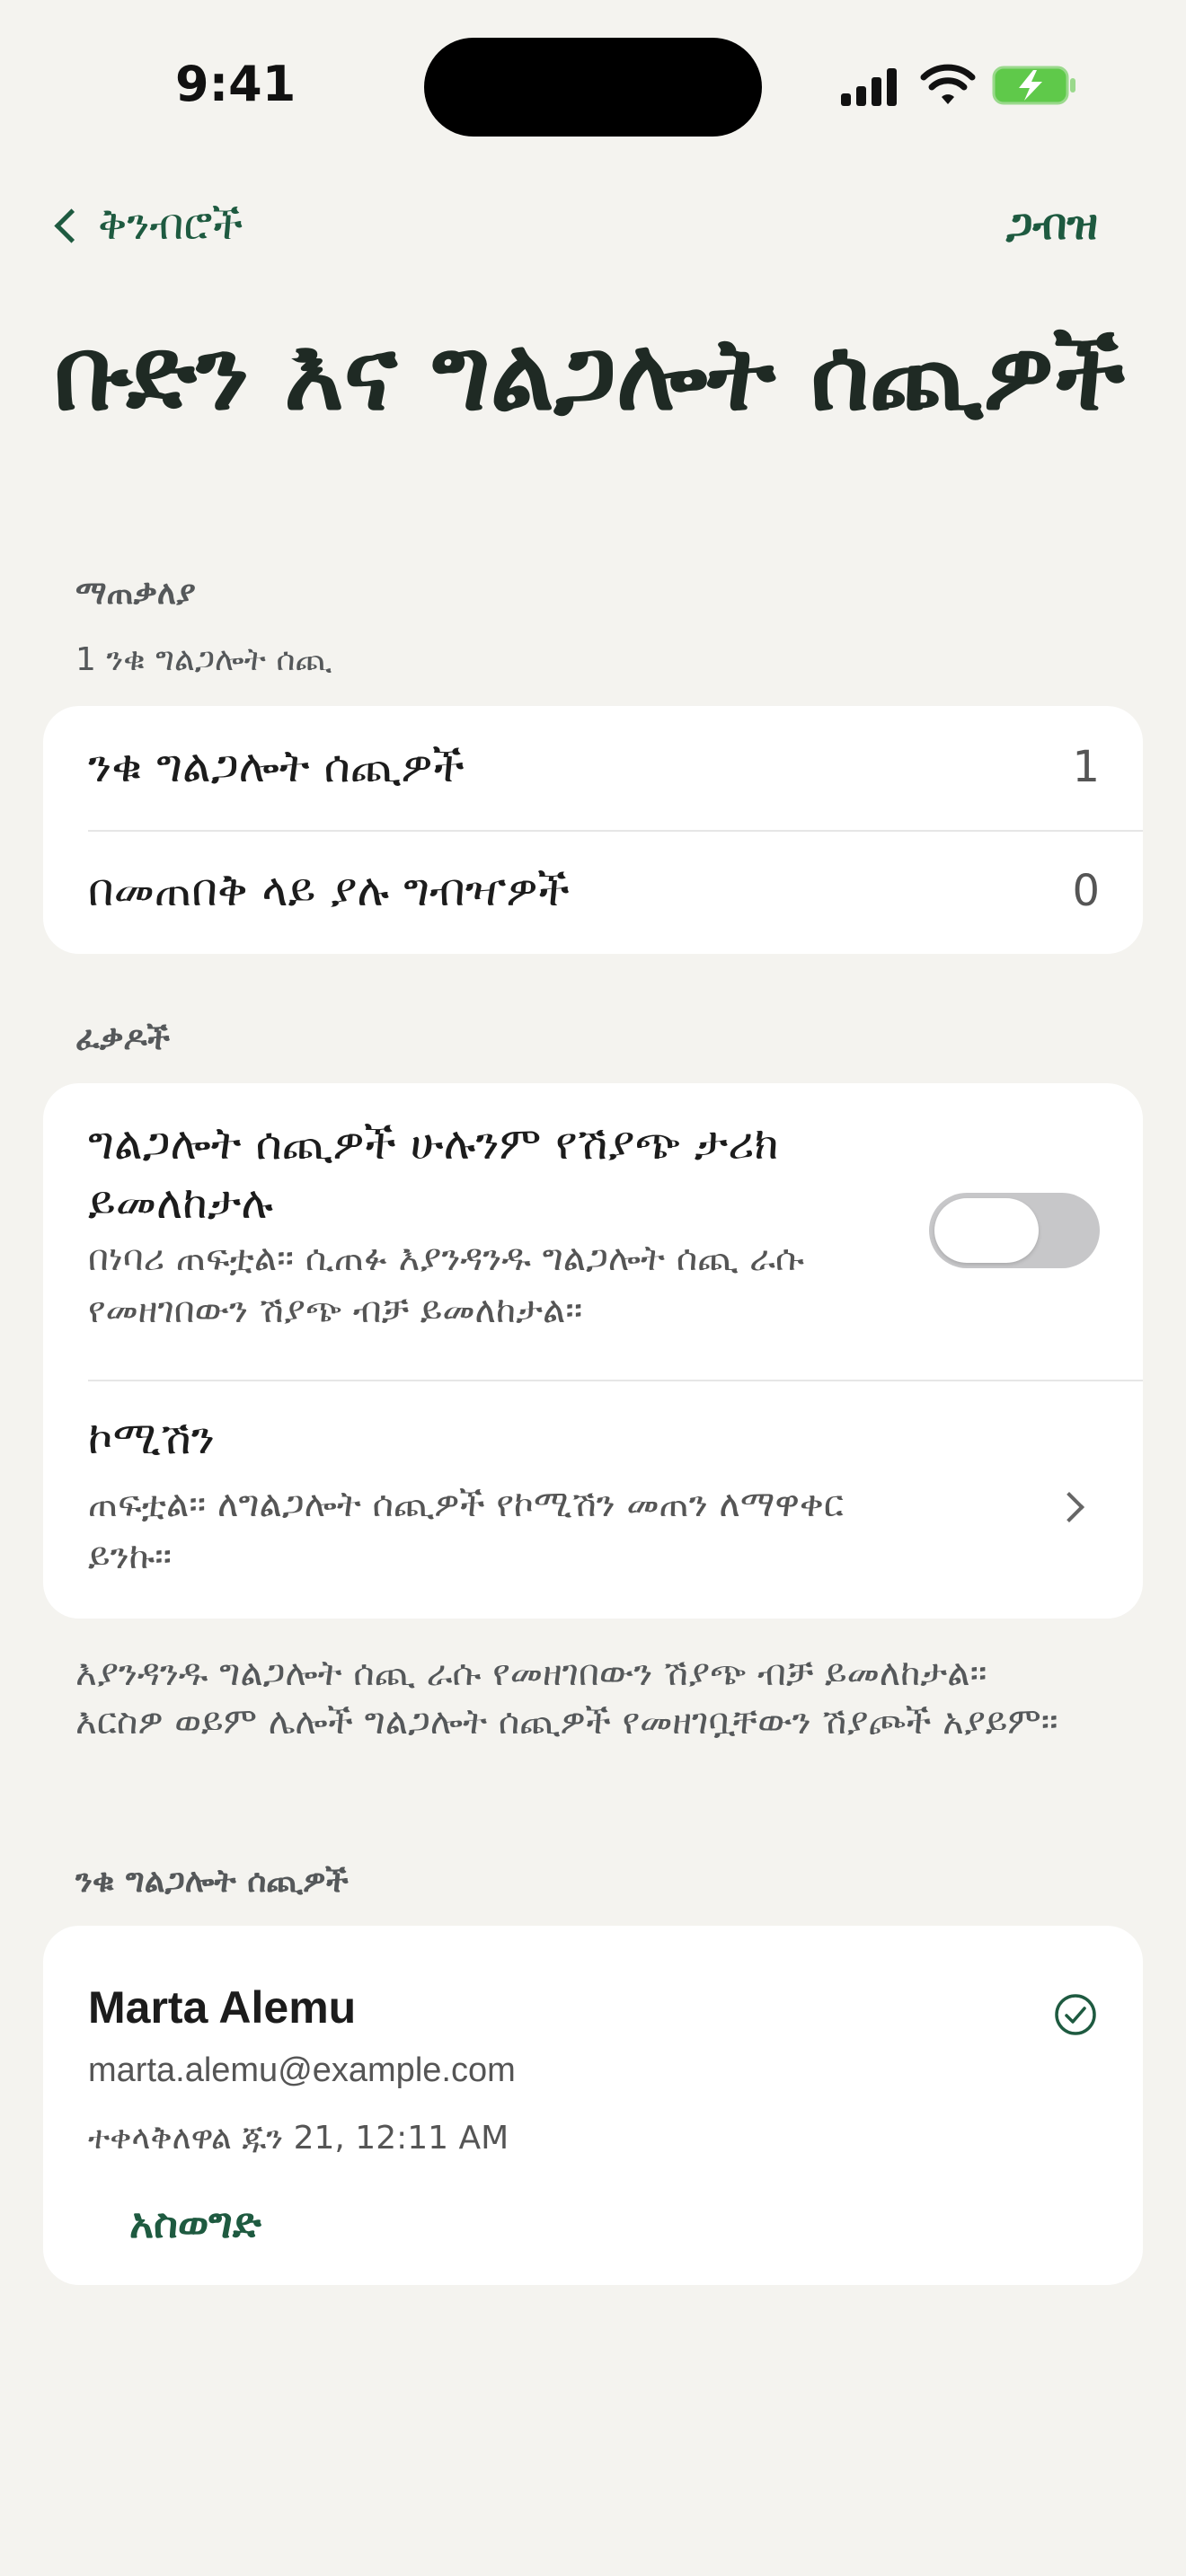 This screenshot has height=2576, width=1186. Describe the element at coordinates (235, 84) in the screenshot. I see `status-time: 9:41` at that location.